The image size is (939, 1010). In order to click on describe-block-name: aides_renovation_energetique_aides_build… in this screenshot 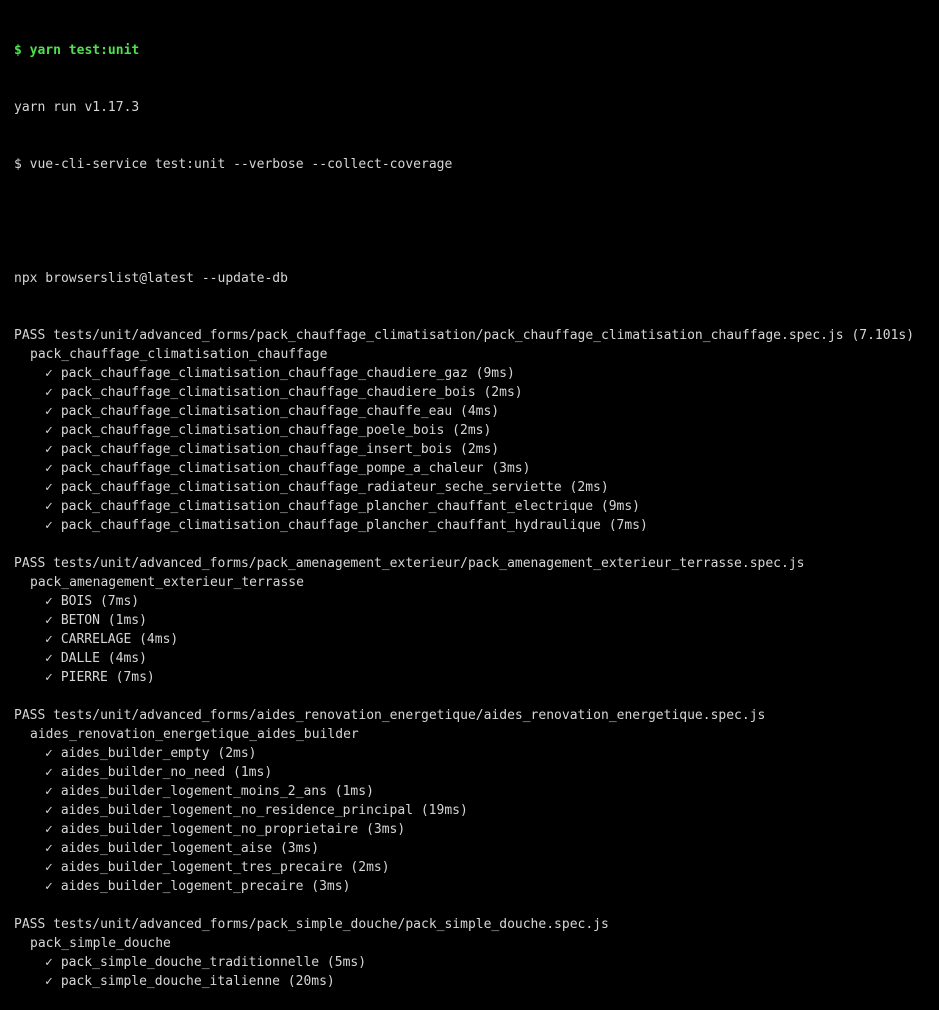, I will do `click(194, 734)`.